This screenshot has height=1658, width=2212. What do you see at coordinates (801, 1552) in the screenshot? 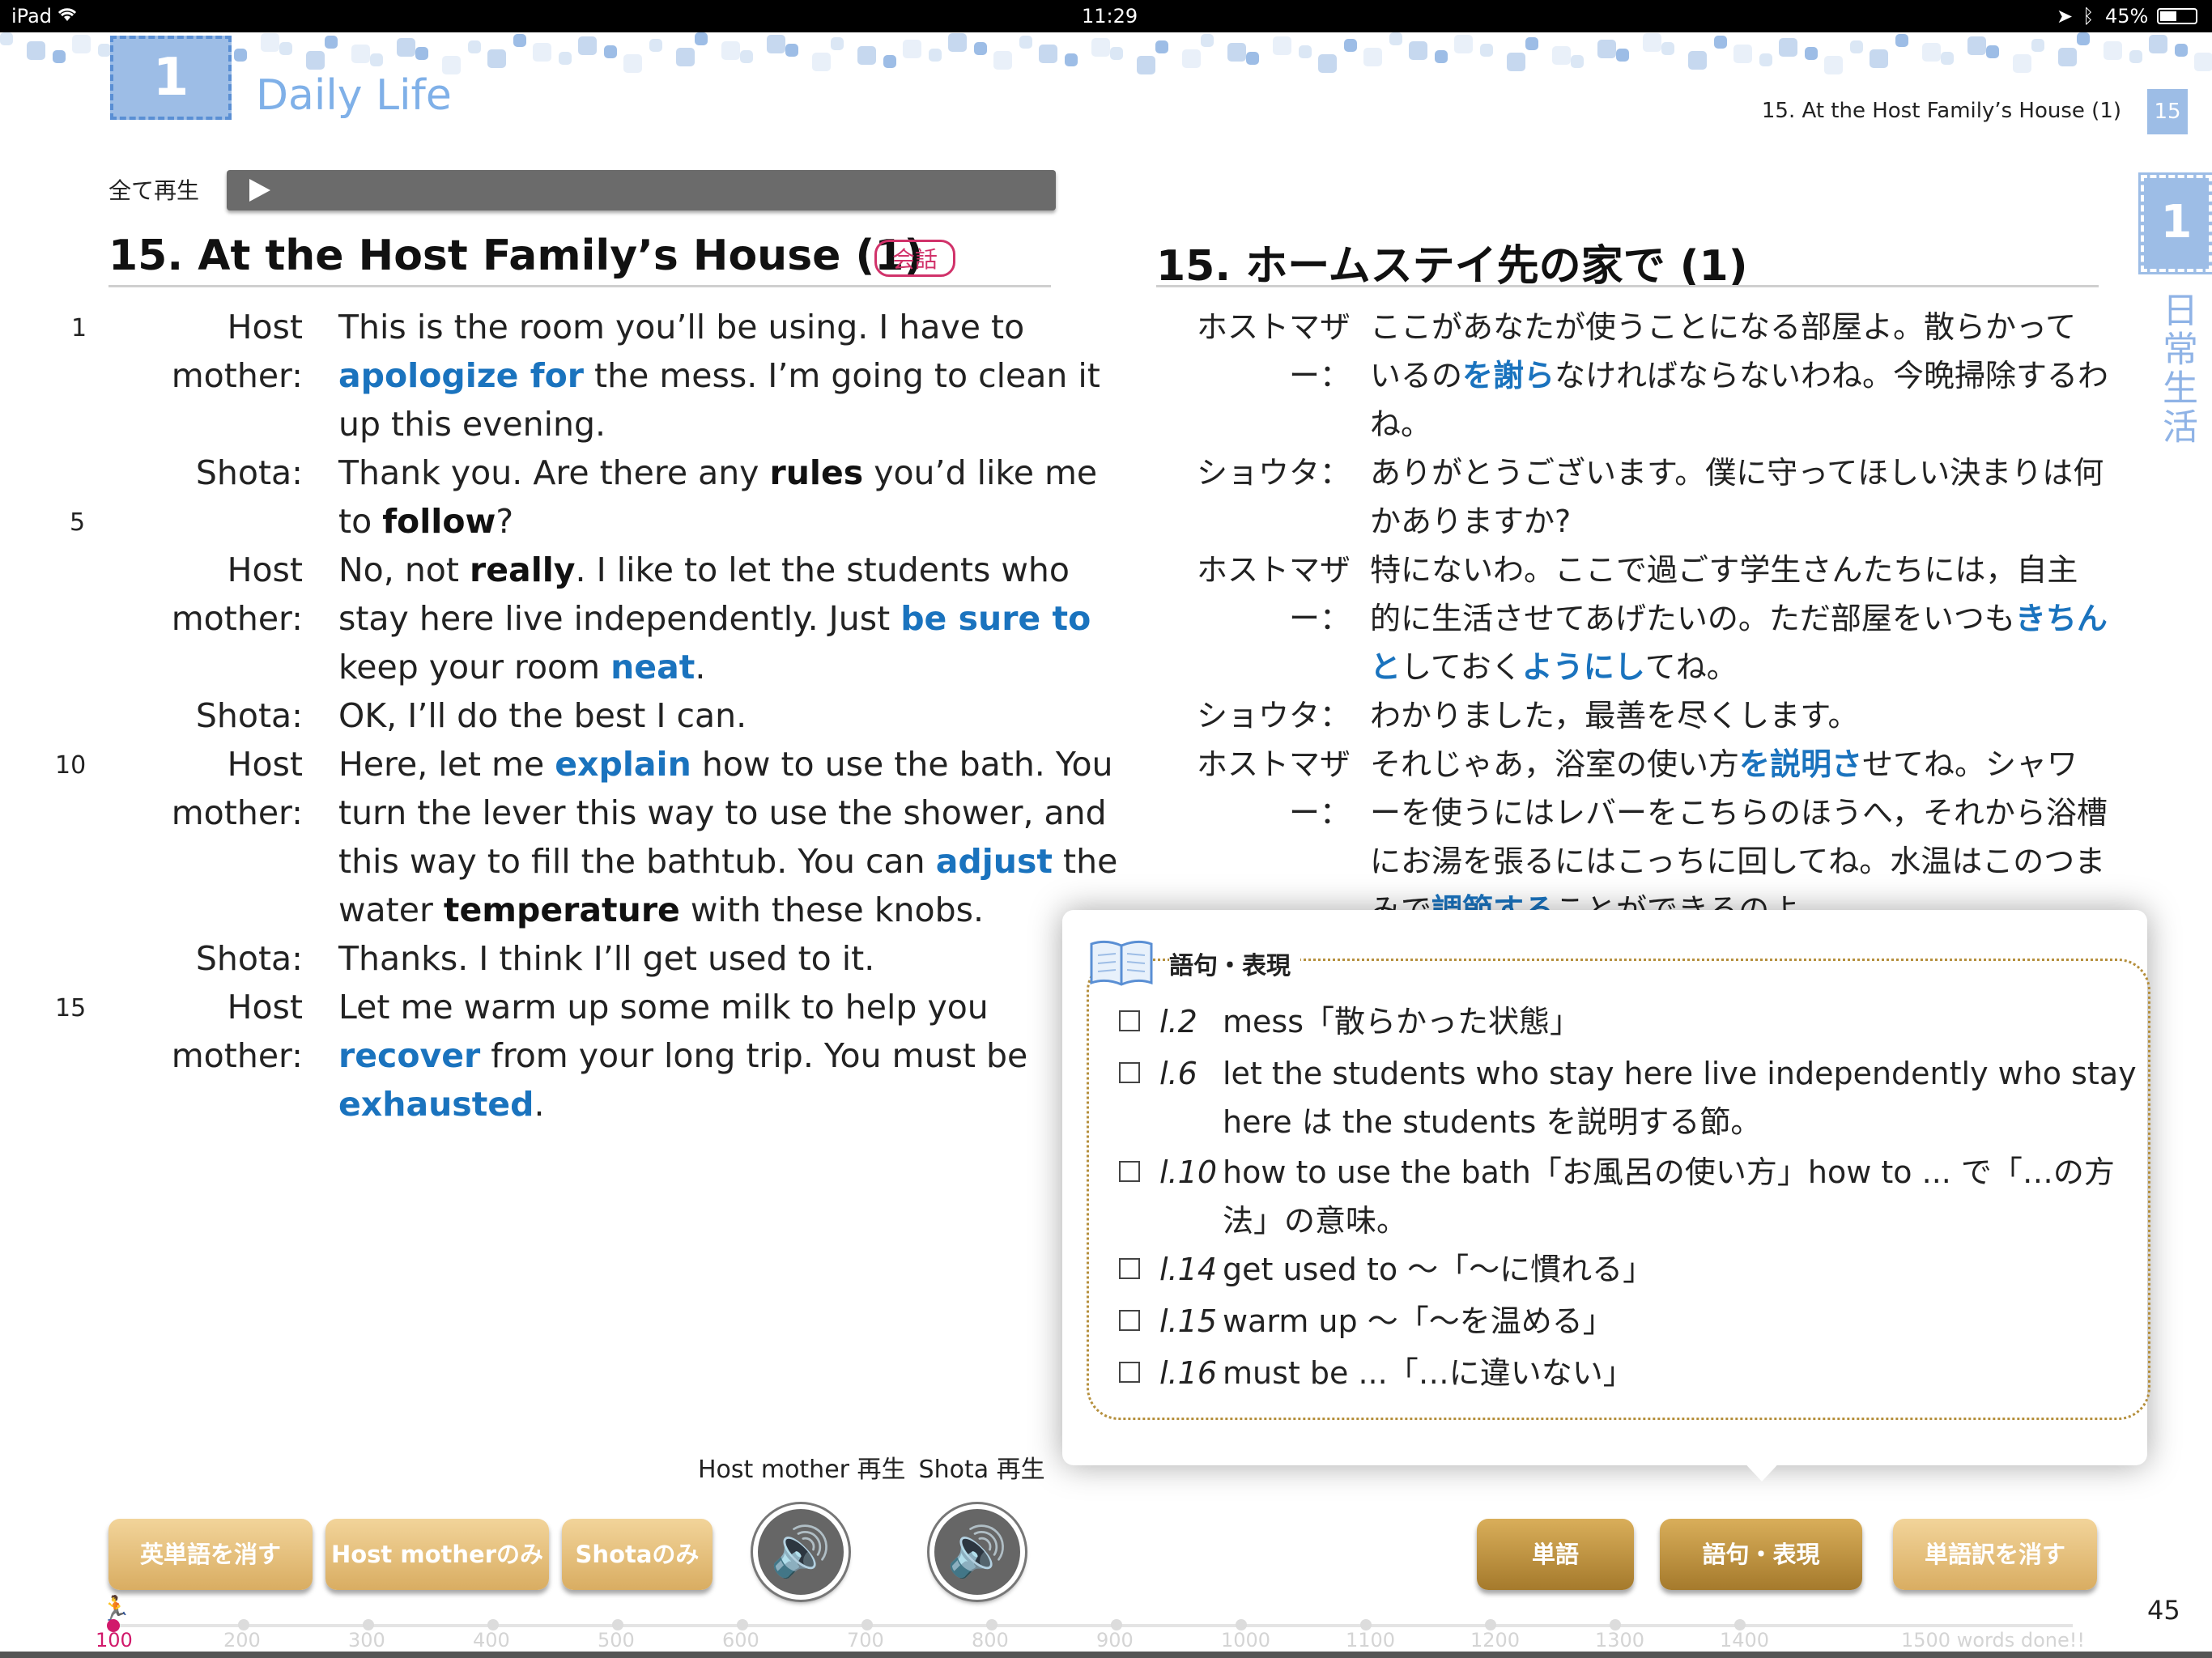
I see `host-mother-play-button: 🔊` at bounding box center [801, 1552].